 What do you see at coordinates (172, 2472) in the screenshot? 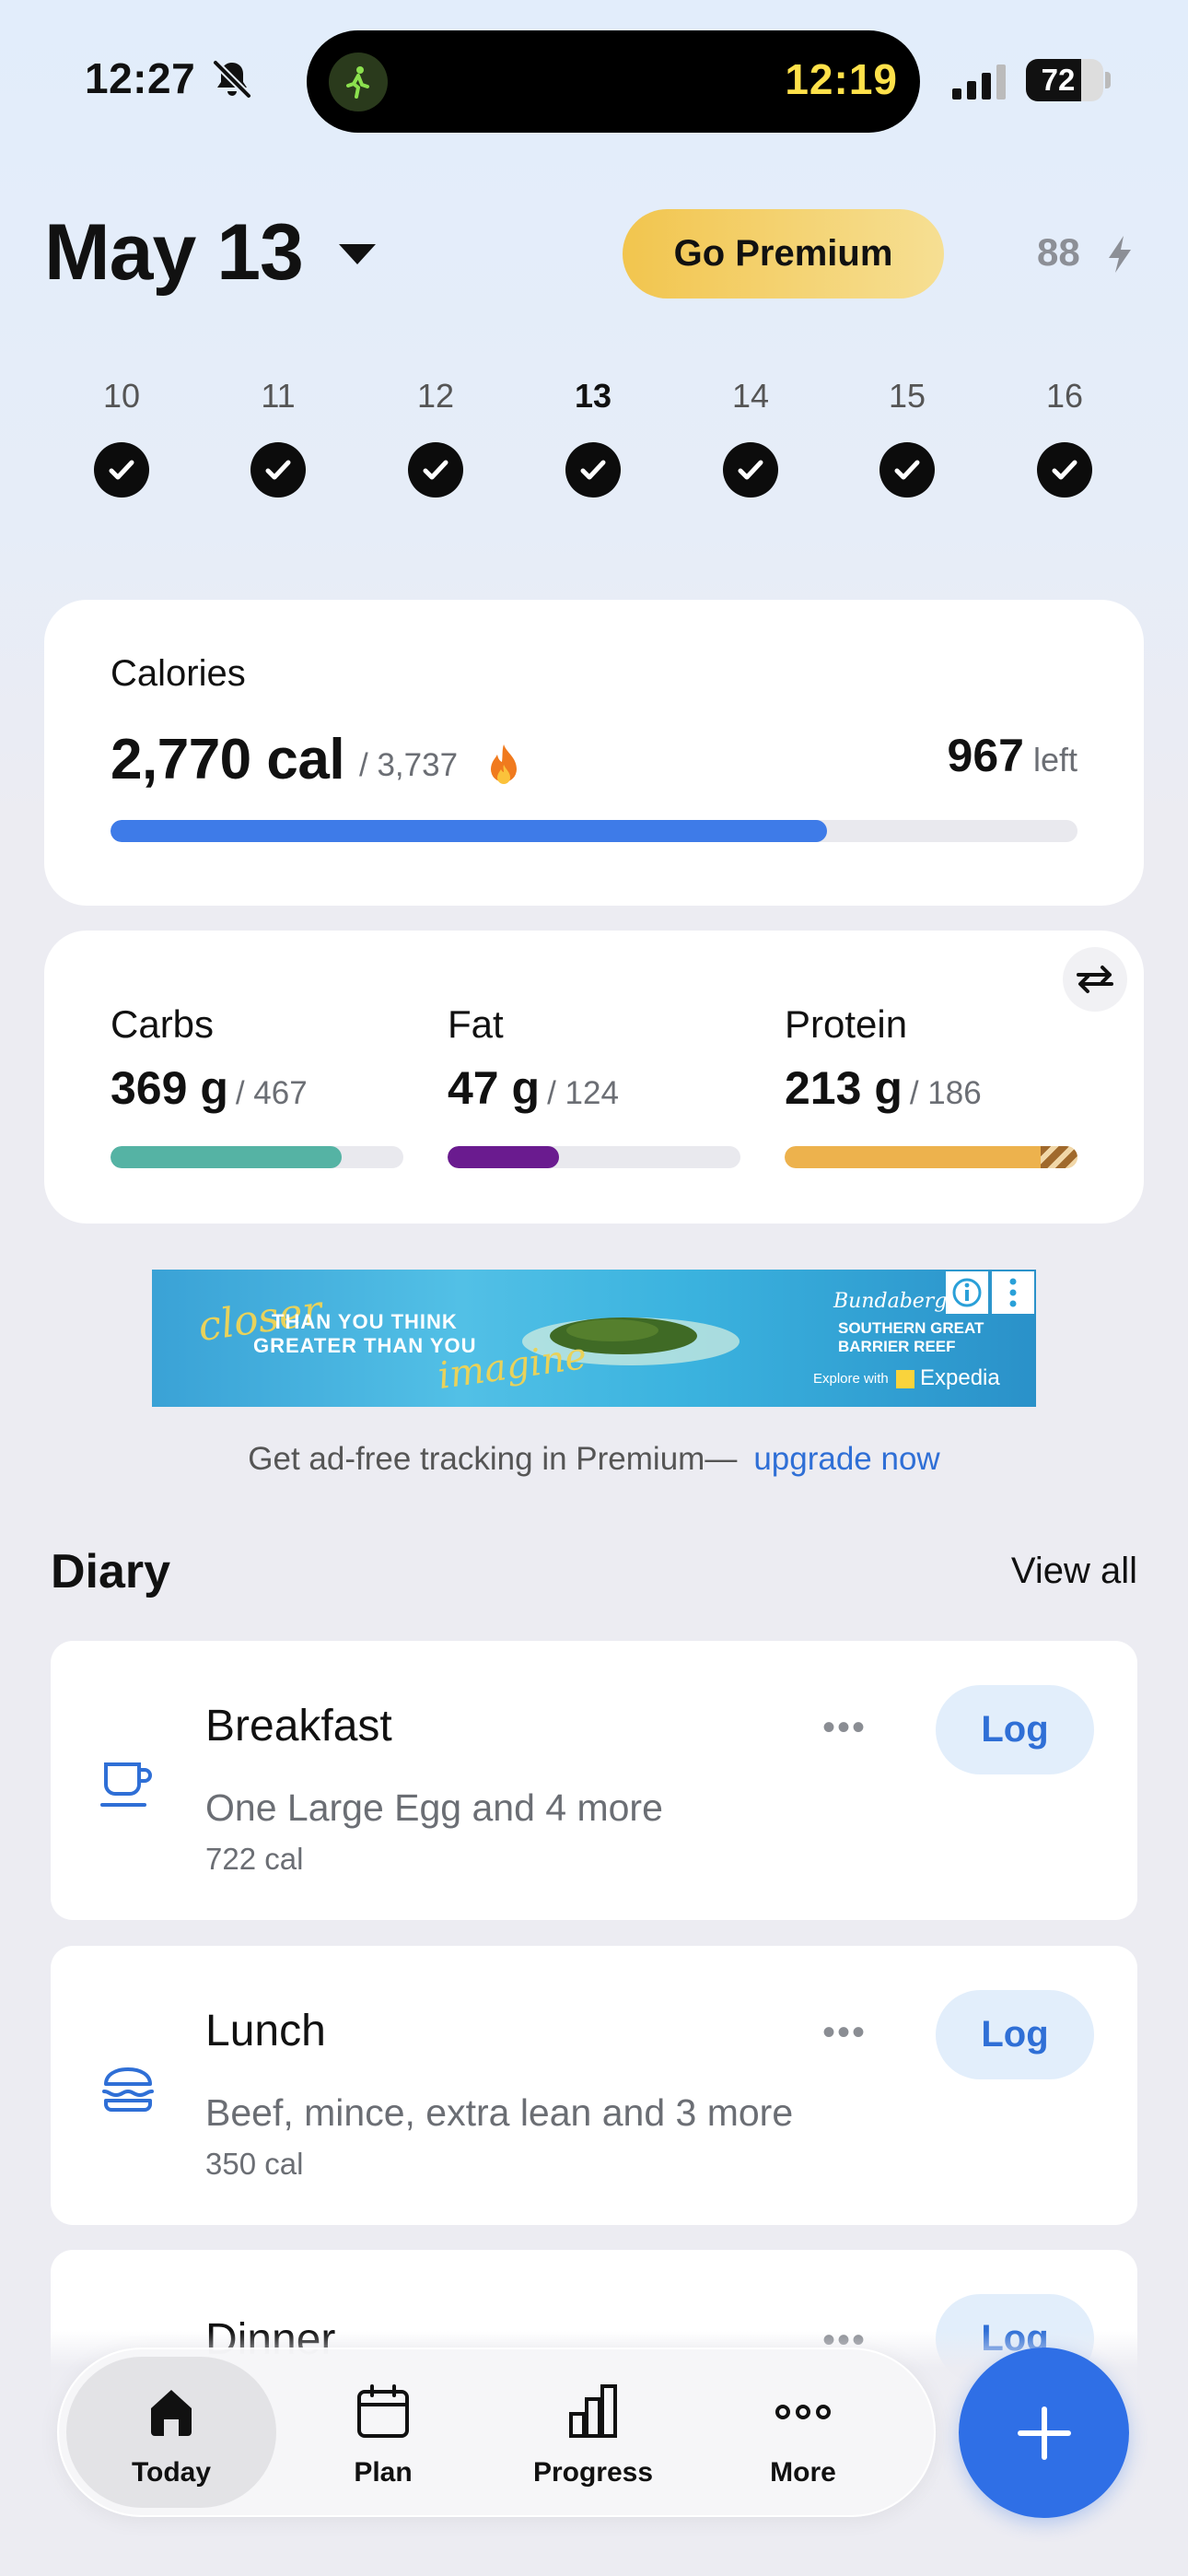
I see `tab-label: Today` at bounding box center [172, 2472].